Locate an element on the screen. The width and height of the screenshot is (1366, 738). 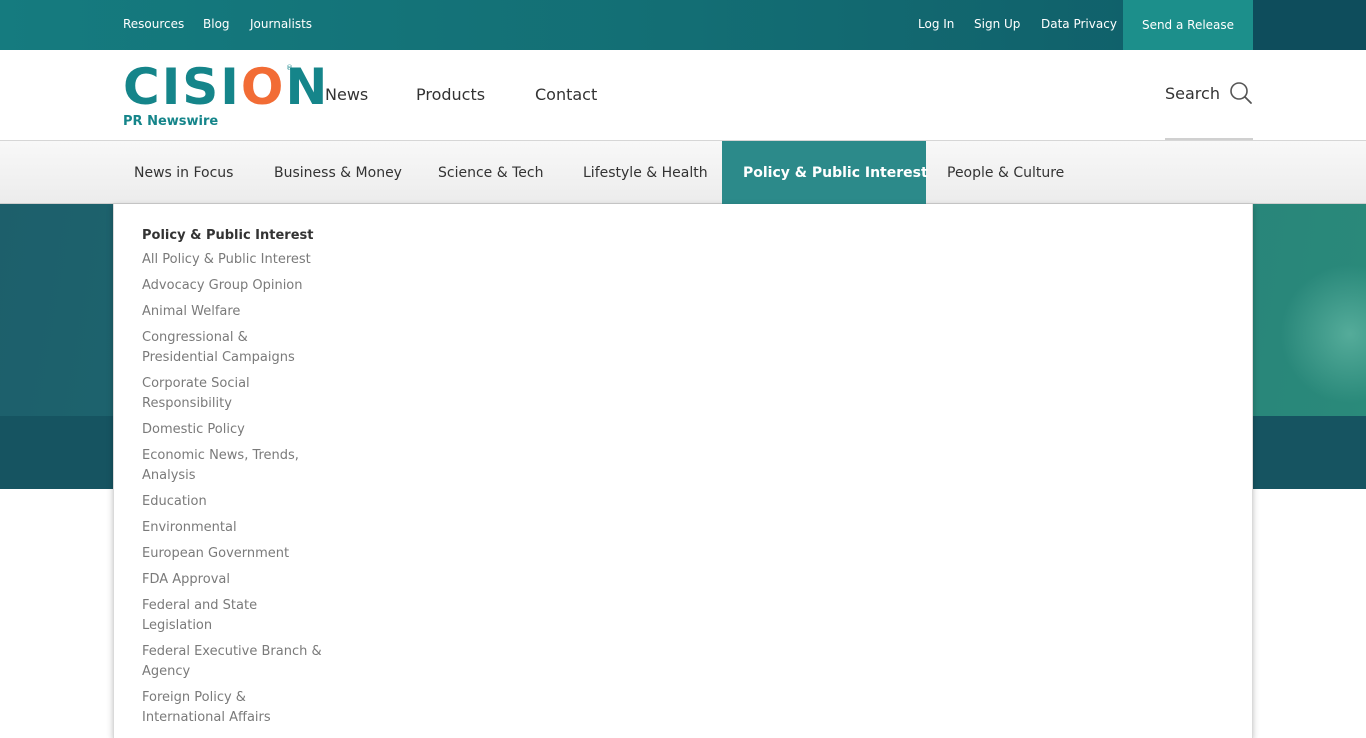
blog-link: Blog is located at coordinates (216, 24).